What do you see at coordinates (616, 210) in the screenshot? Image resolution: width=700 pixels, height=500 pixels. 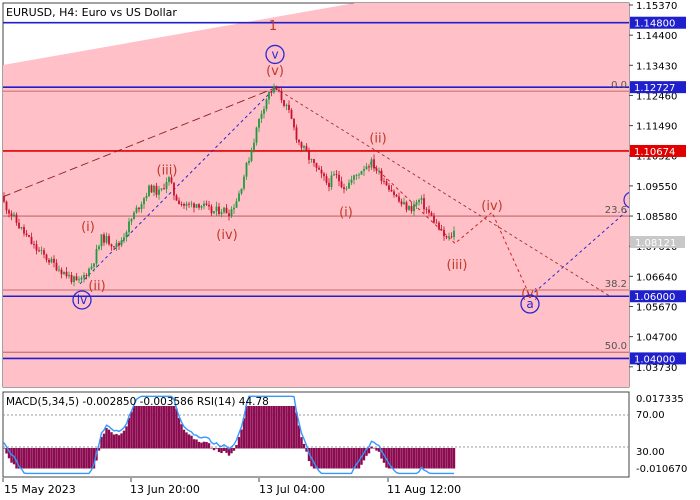 I see `fib-label: 23.6` at bounding box center [616, 210].